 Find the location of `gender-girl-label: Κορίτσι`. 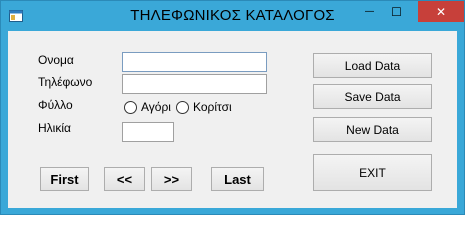

gender-girl-label: Κορίτσι is located at coordinates (212, 107).